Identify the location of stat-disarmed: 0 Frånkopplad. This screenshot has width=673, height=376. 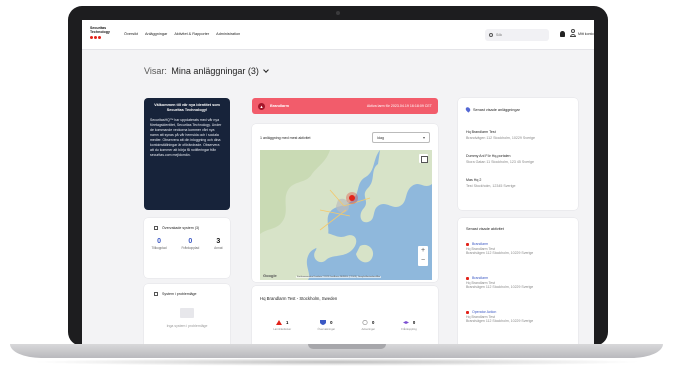
(191, 244).